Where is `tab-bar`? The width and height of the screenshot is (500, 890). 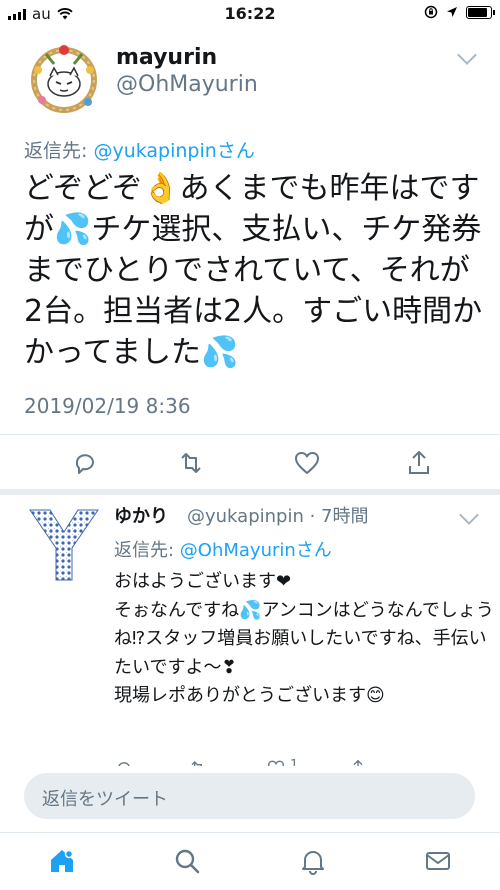 tab-bar is located at coordinates (250, 861).